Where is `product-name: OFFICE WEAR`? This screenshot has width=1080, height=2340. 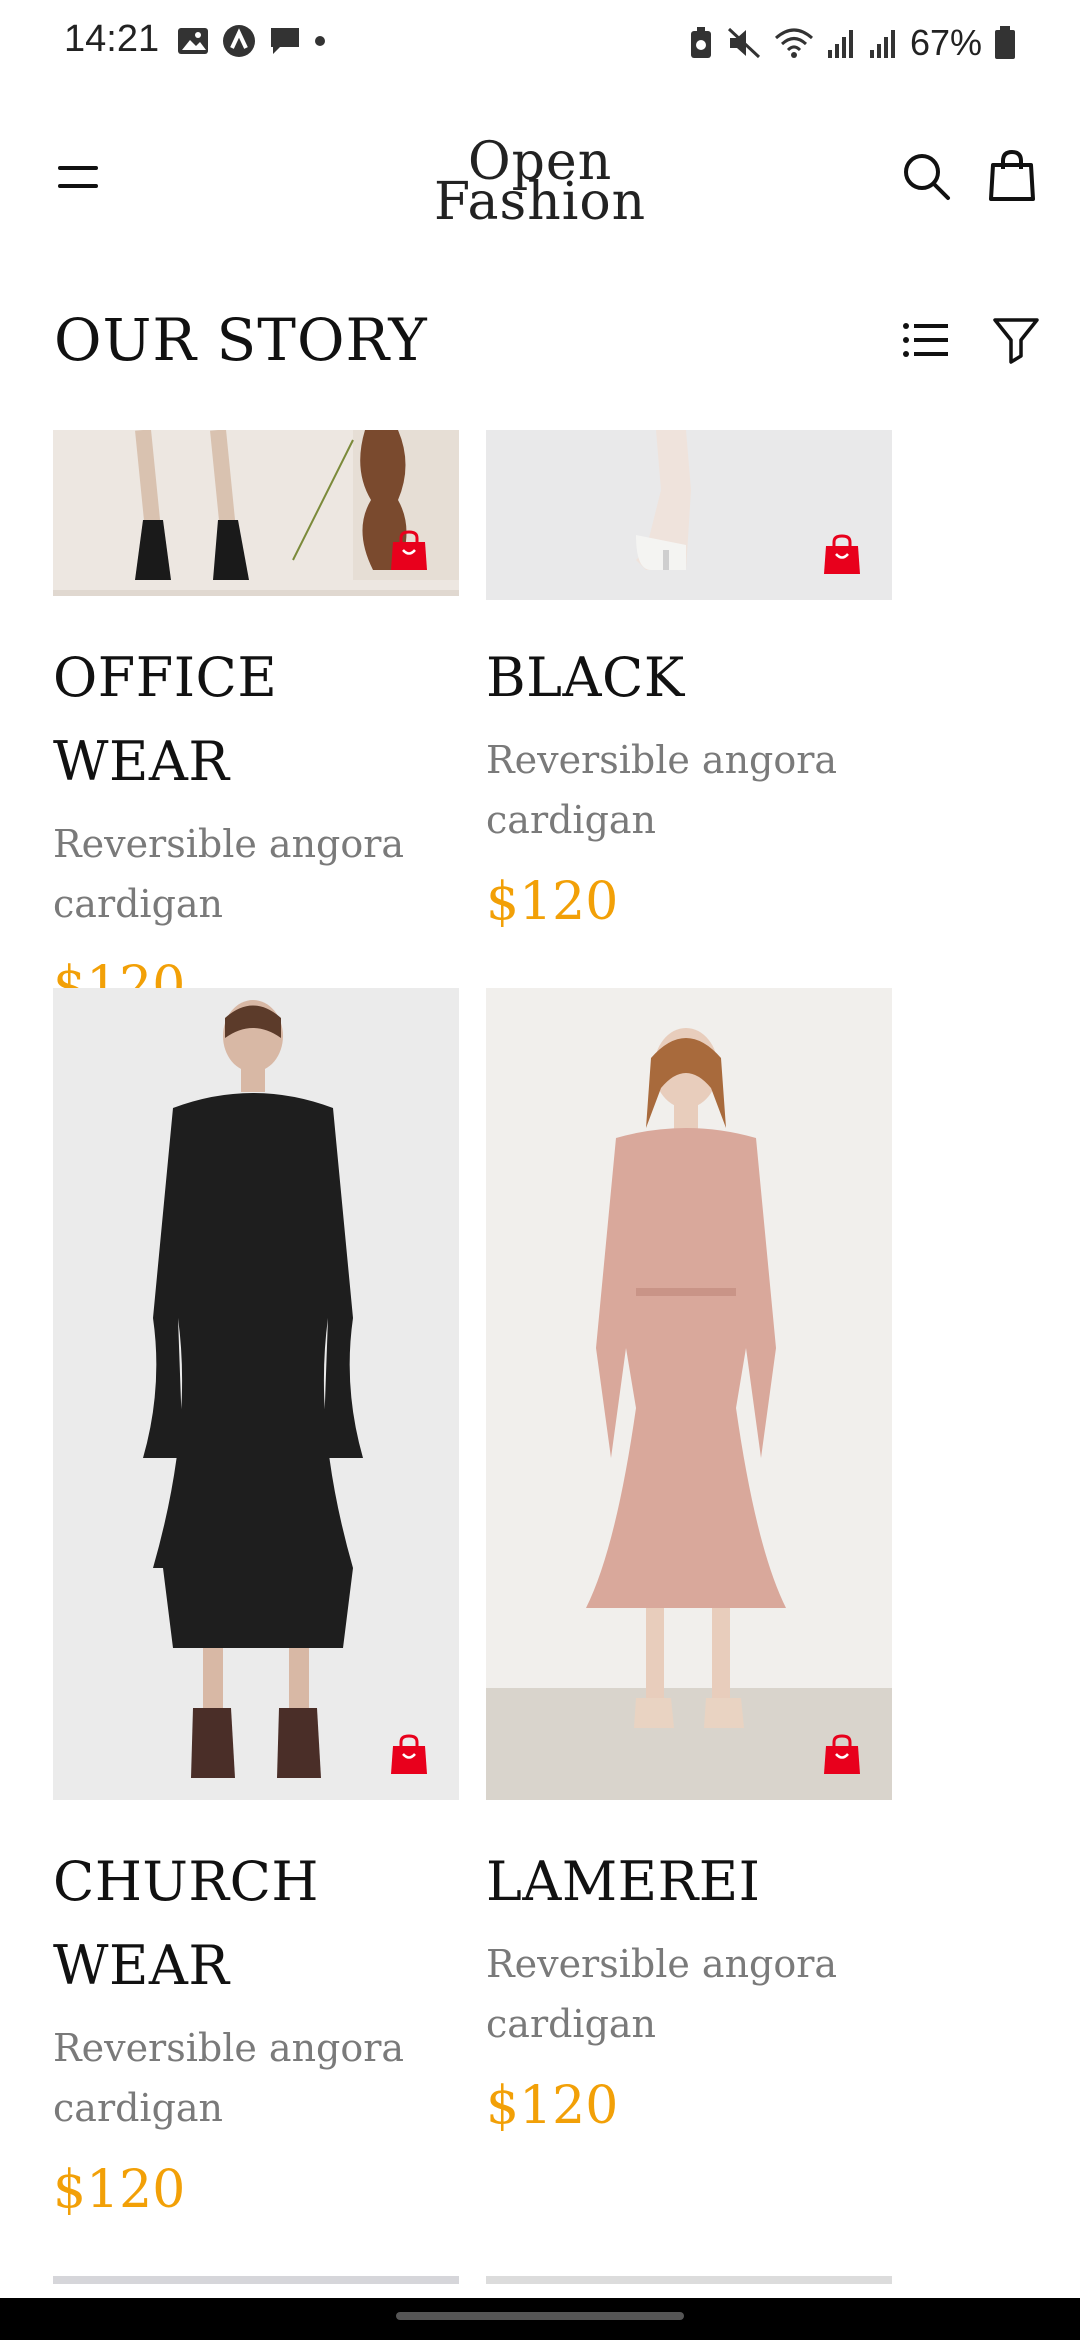 product-name: OFFICE WEAR is located at coordinates (165, 719).